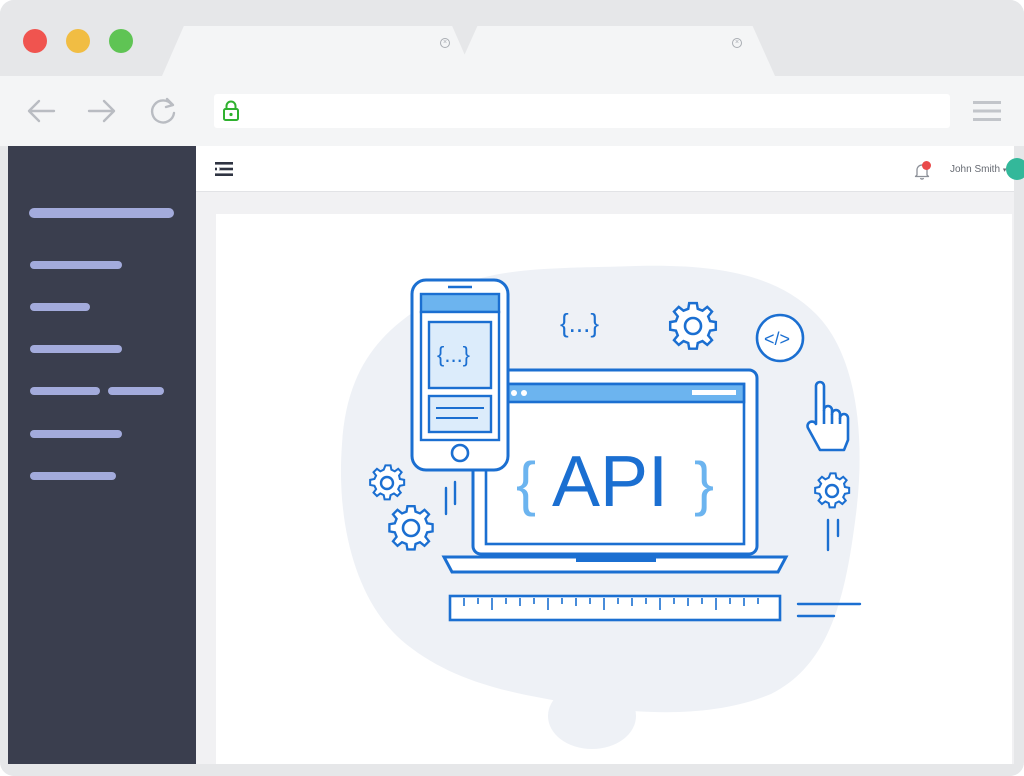  What do you see at coordinates (231, 110) in the screenshot?
I see `lock-icon` at bounding box center [231, 110].